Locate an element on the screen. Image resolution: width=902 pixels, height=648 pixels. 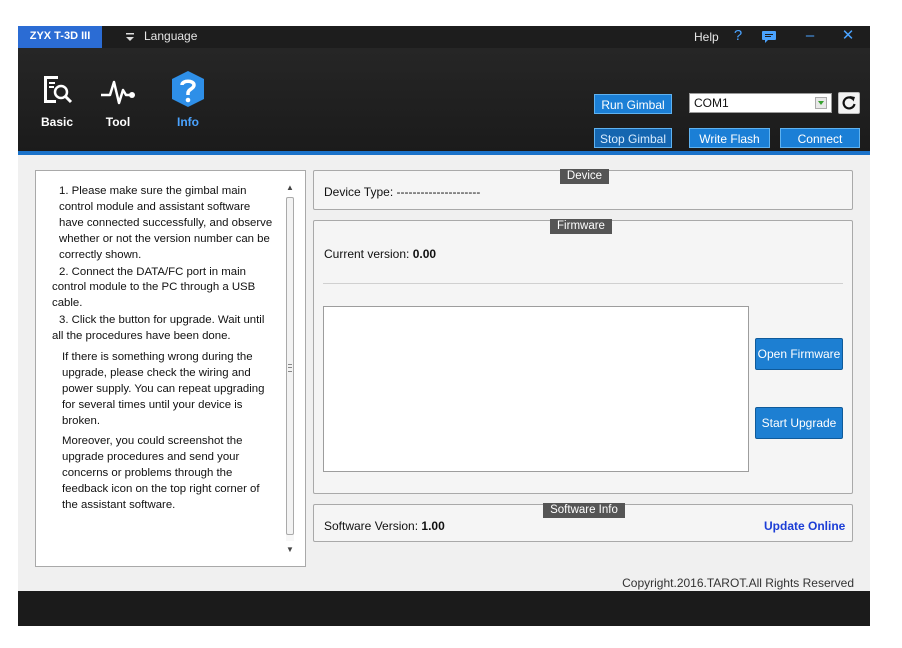
chevron-down-icon is located at coordinates (821, 103).